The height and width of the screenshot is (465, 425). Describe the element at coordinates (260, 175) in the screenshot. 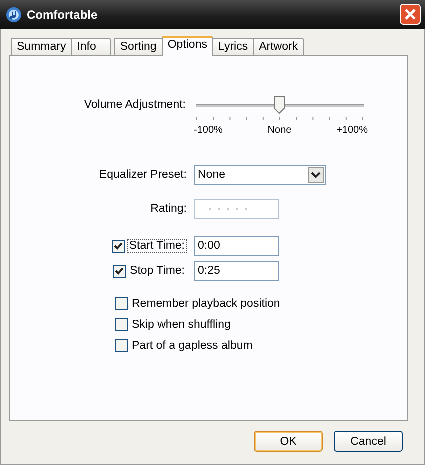

I see `preset-dropdown: None` at that location.